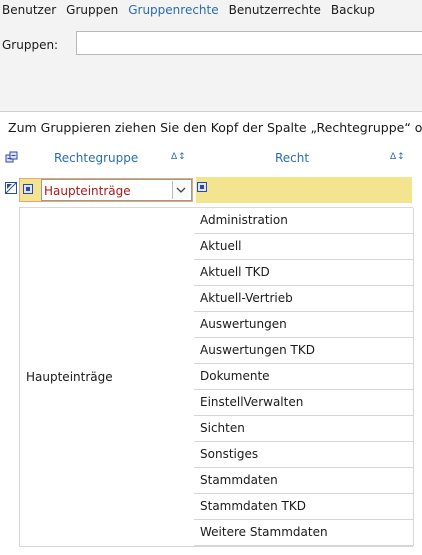  I want to click on groups-field-label: Gruppen:, so click(30, 45).